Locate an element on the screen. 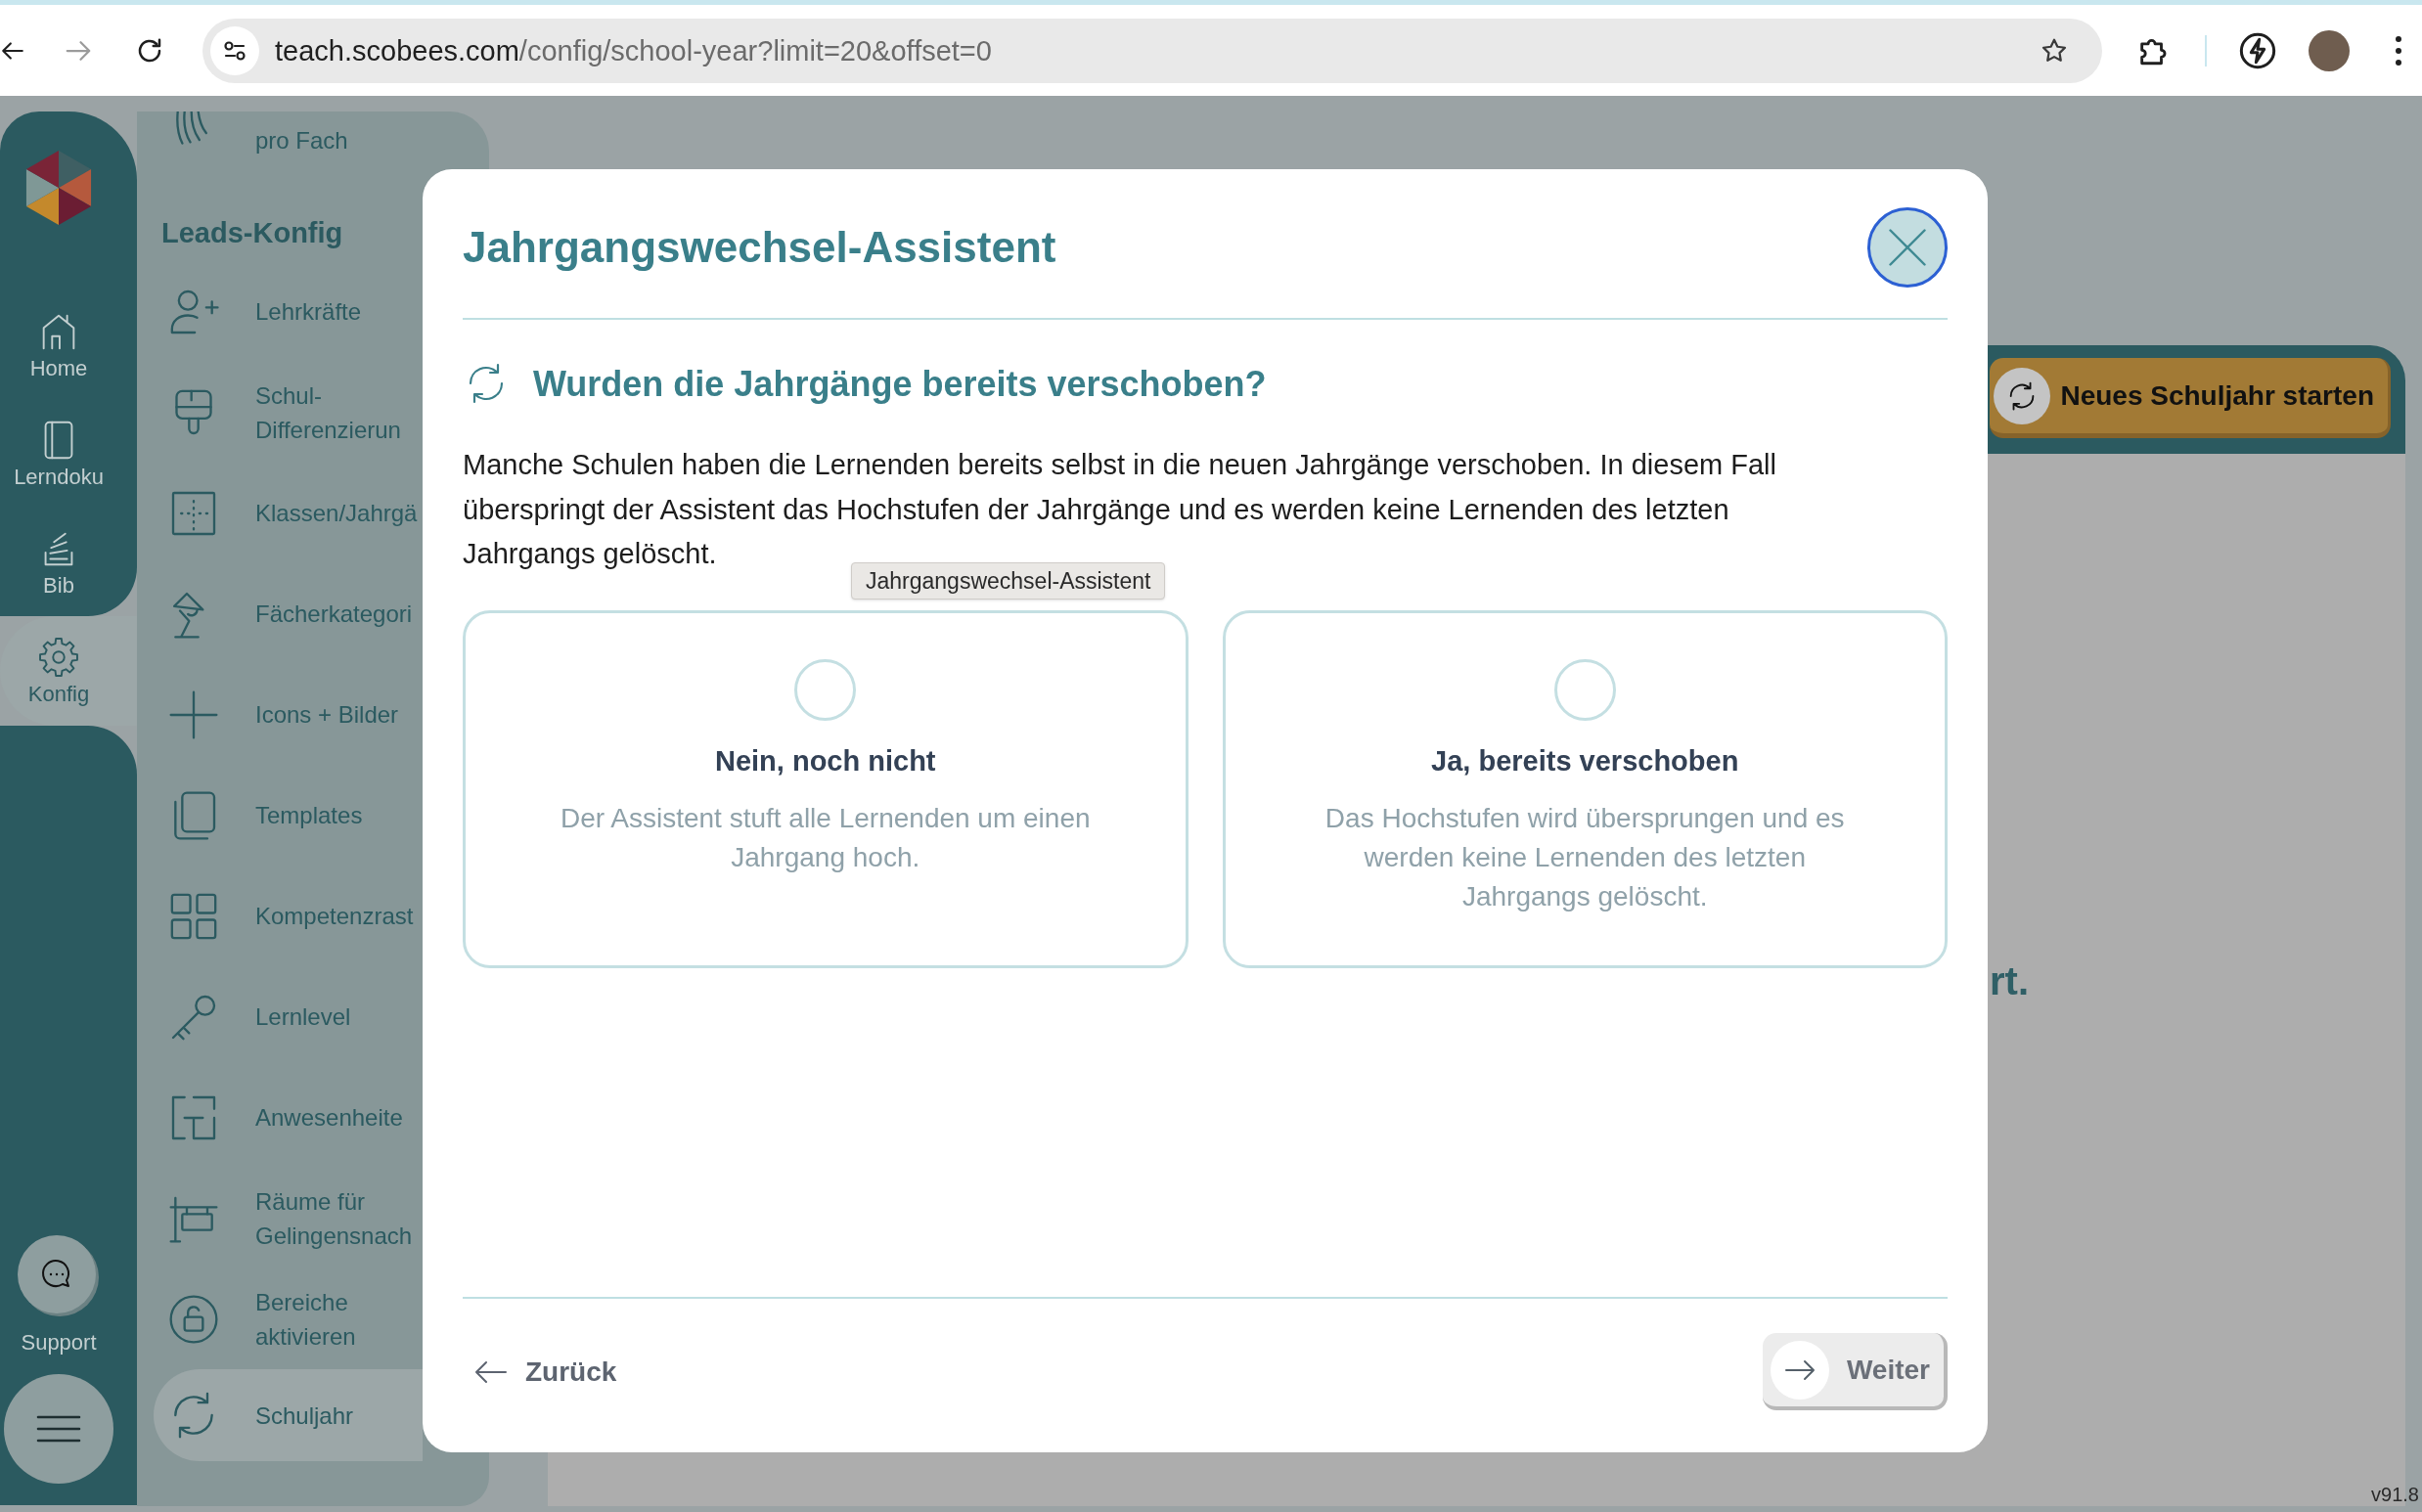  option-card: Ja, bereits verschoben Das Hochstufen wird übersprungen und es werden keine Lernenden des letzten Jahrgangs gelöscht. is located at coordinates (1585, 789).